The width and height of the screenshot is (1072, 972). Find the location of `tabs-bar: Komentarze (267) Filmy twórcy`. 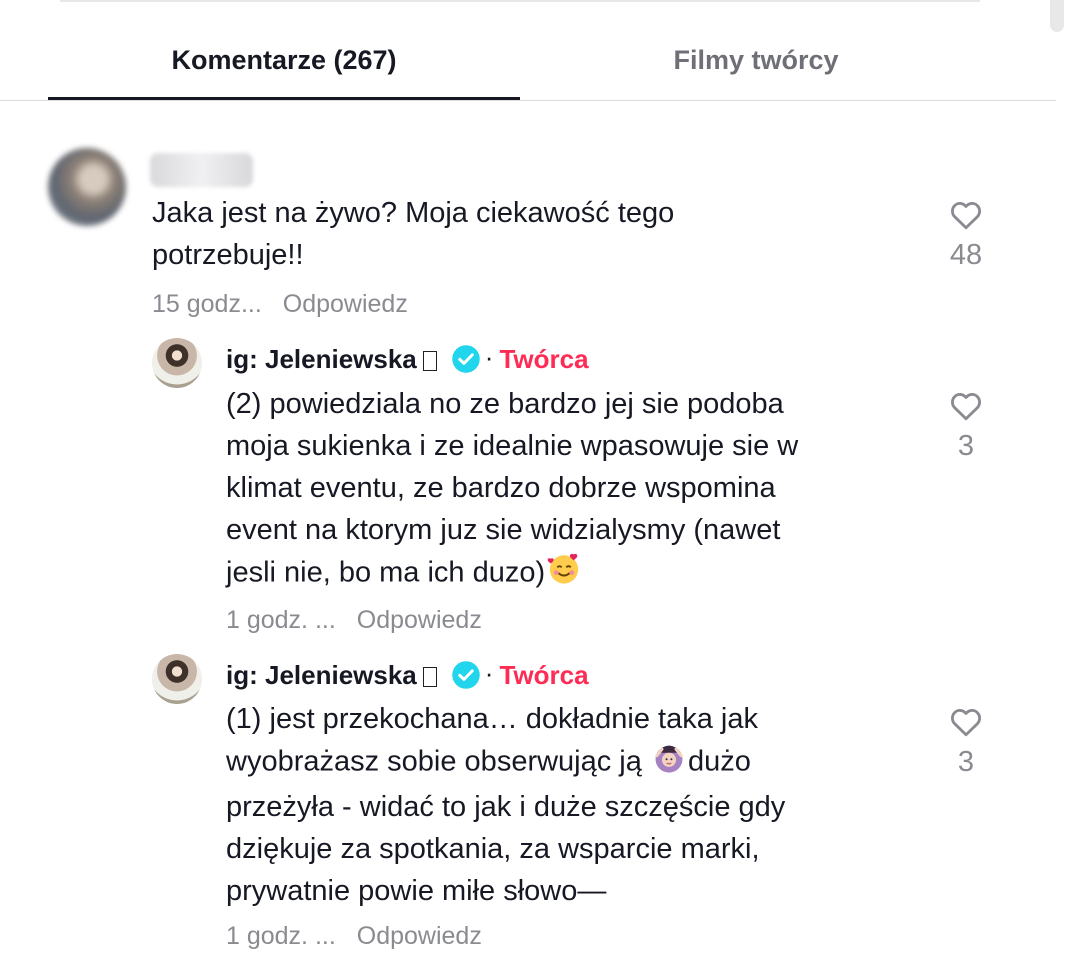

tabs-bar: Komentarze (267) Filmy twórcy is located at coordinates (536, 61).